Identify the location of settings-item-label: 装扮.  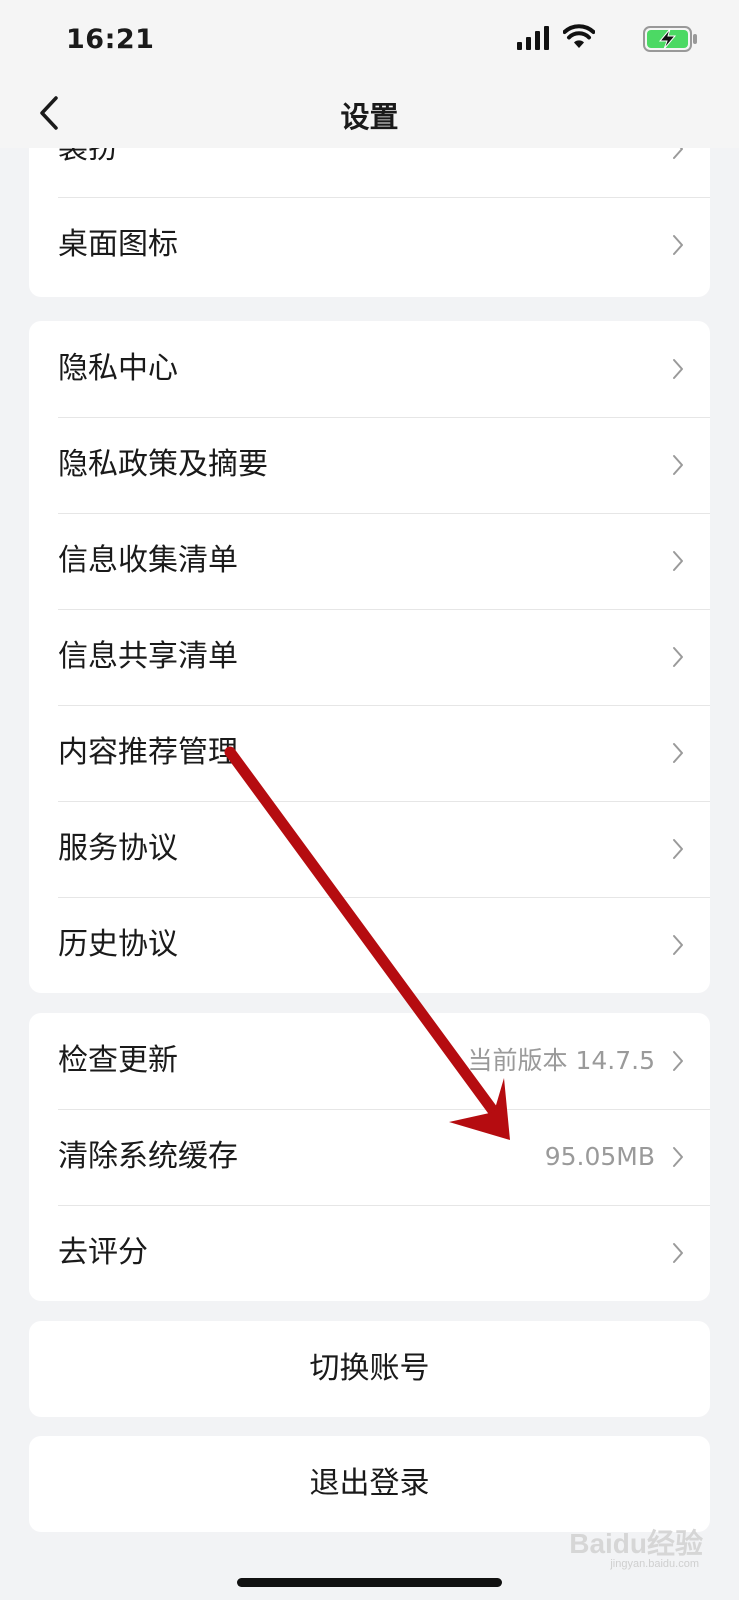
(88, 157).